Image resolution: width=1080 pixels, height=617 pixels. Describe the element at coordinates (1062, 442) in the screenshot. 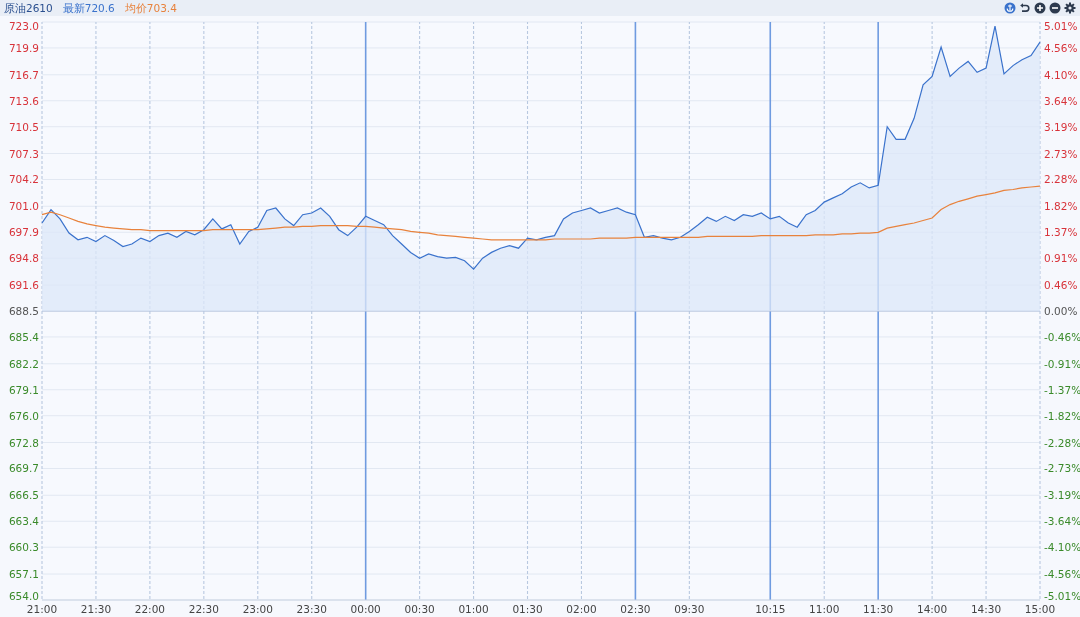

I see `percent-axis-label: -2.28%` at that location.